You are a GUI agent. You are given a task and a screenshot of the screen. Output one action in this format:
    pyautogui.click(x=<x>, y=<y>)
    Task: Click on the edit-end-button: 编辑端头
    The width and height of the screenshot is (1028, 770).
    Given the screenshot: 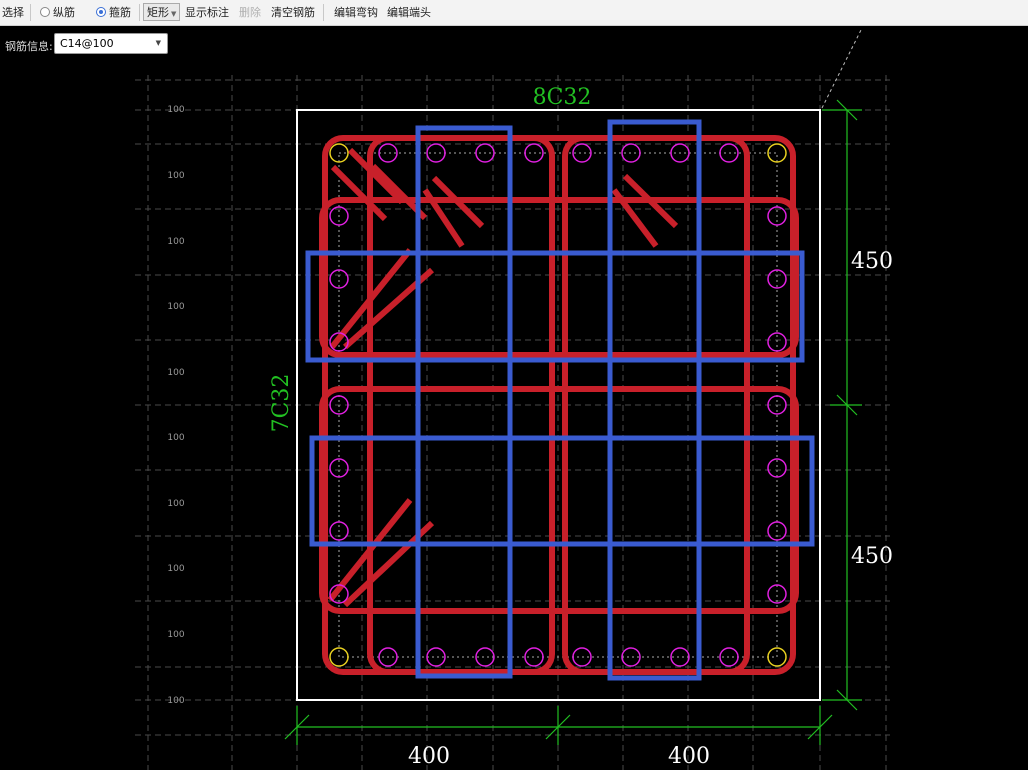 What is the action you would take?
    pyautogui.click(x=409, y=12)
    